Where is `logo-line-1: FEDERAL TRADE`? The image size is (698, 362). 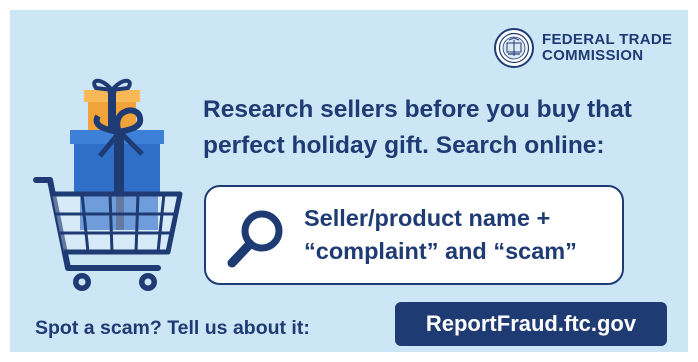
logo-line-1: FEDERAL TRADE is located at coordinates (607, 39).